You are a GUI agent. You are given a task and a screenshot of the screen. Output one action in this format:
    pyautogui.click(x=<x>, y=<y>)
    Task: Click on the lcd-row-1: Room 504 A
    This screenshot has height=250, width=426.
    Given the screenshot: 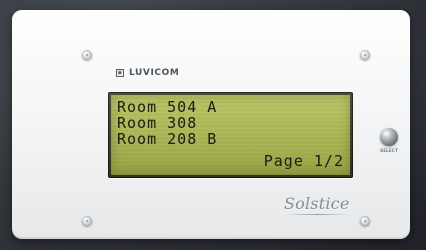 What is the action you would take?
    pyautogui.click(x=167, y=107)
    